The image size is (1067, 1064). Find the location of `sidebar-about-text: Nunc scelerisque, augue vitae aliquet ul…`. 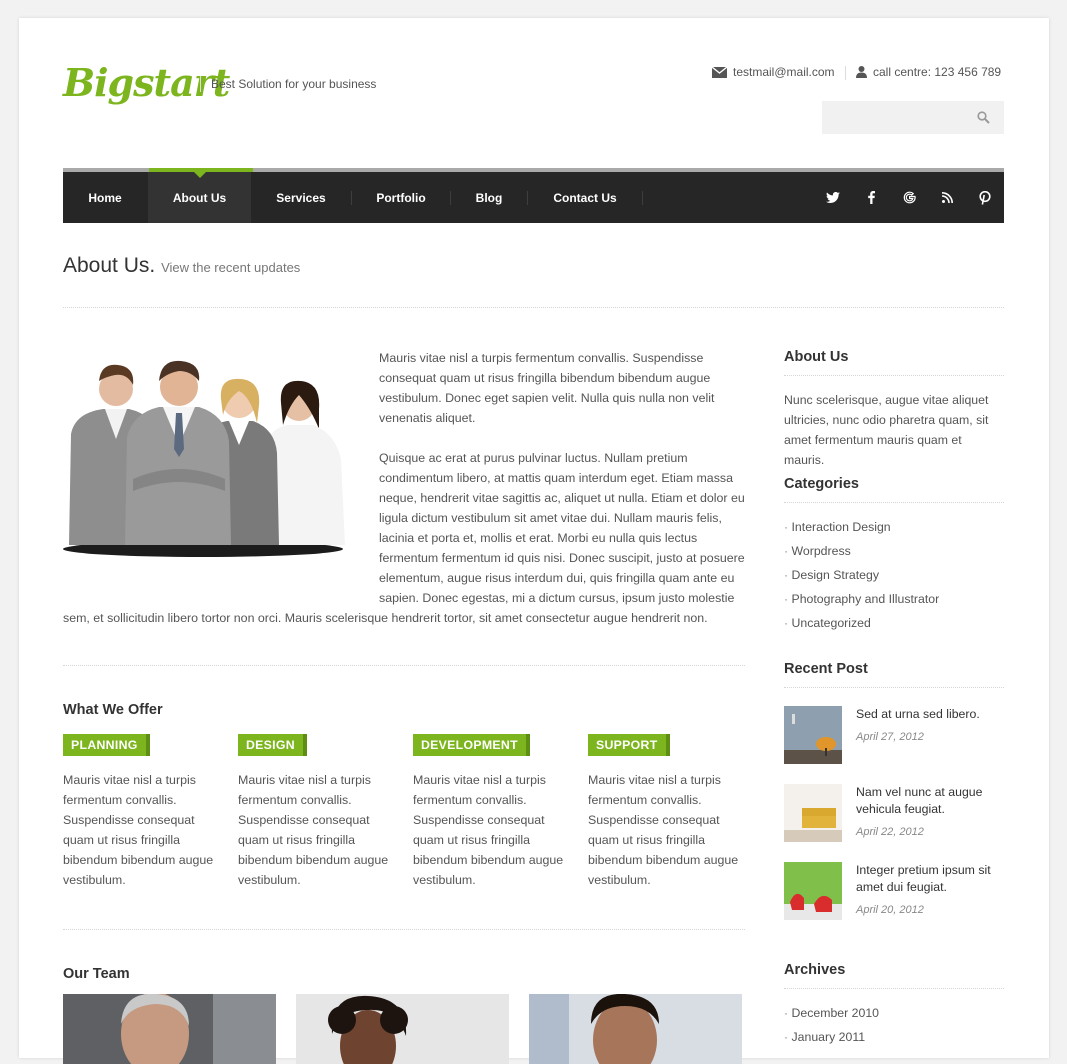

sidebar-about-text: Nunc scelerisque, augue vitae aliquet ul… is located at coordinates (886, 430).